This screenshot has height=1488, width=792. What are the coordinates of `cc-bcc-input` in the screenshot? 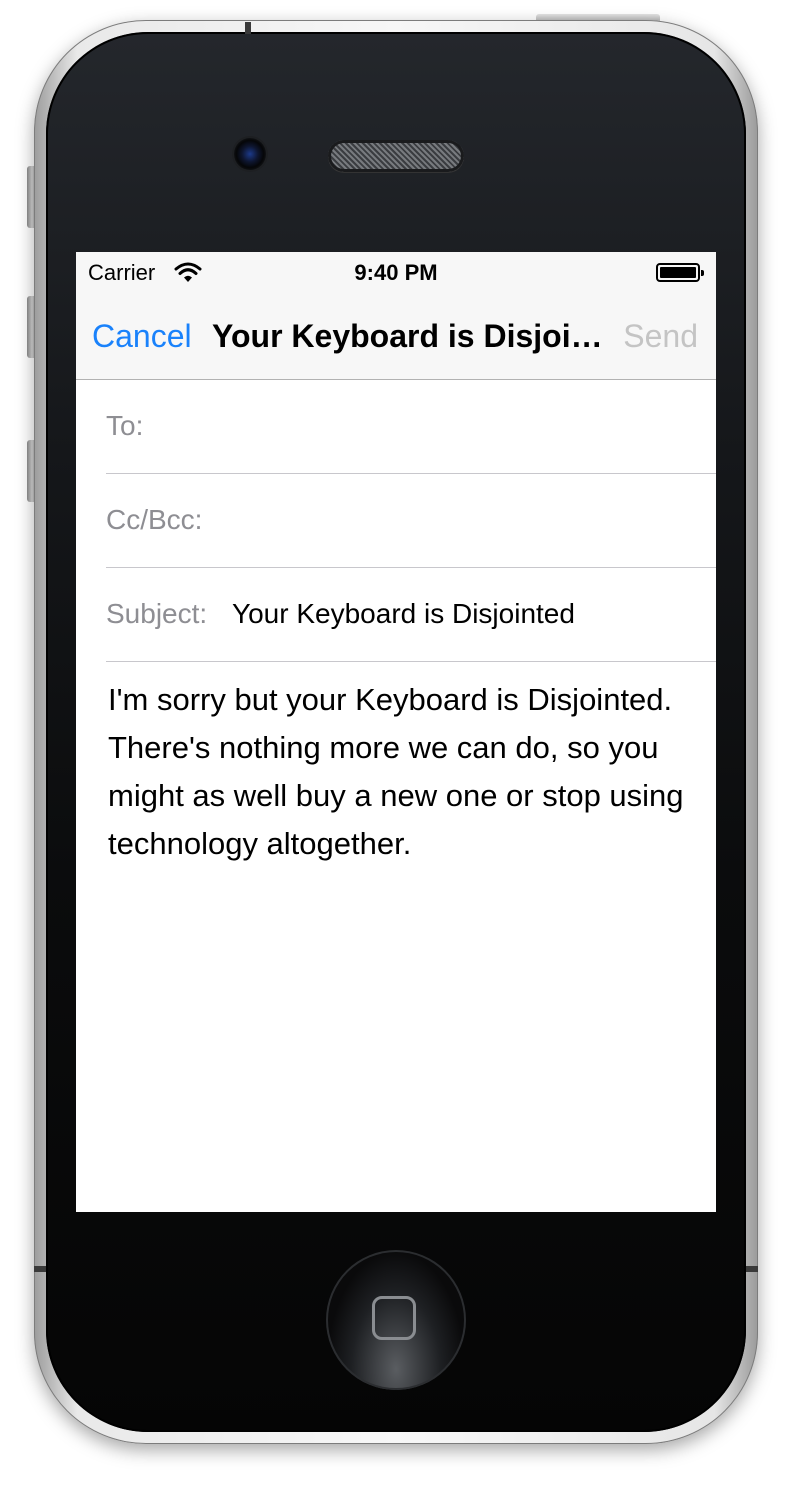 It's located at (466, 520).